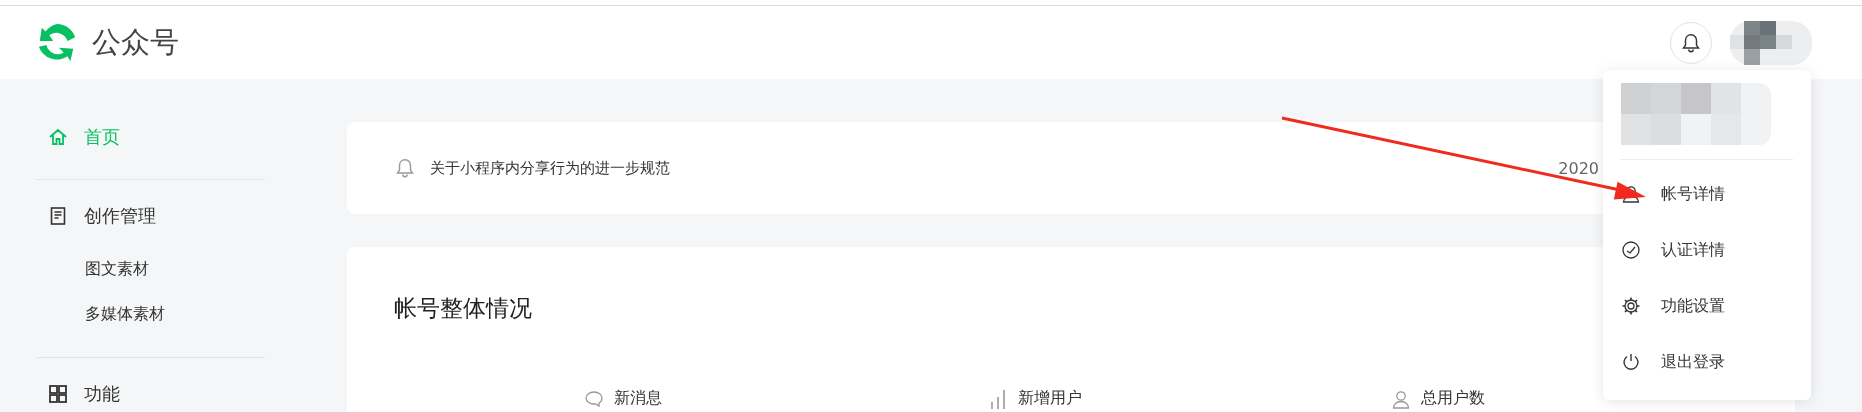  Describe the element at coordinates (150, 216) in the screenshot. I see `nav-item: 创作管理` at that location.